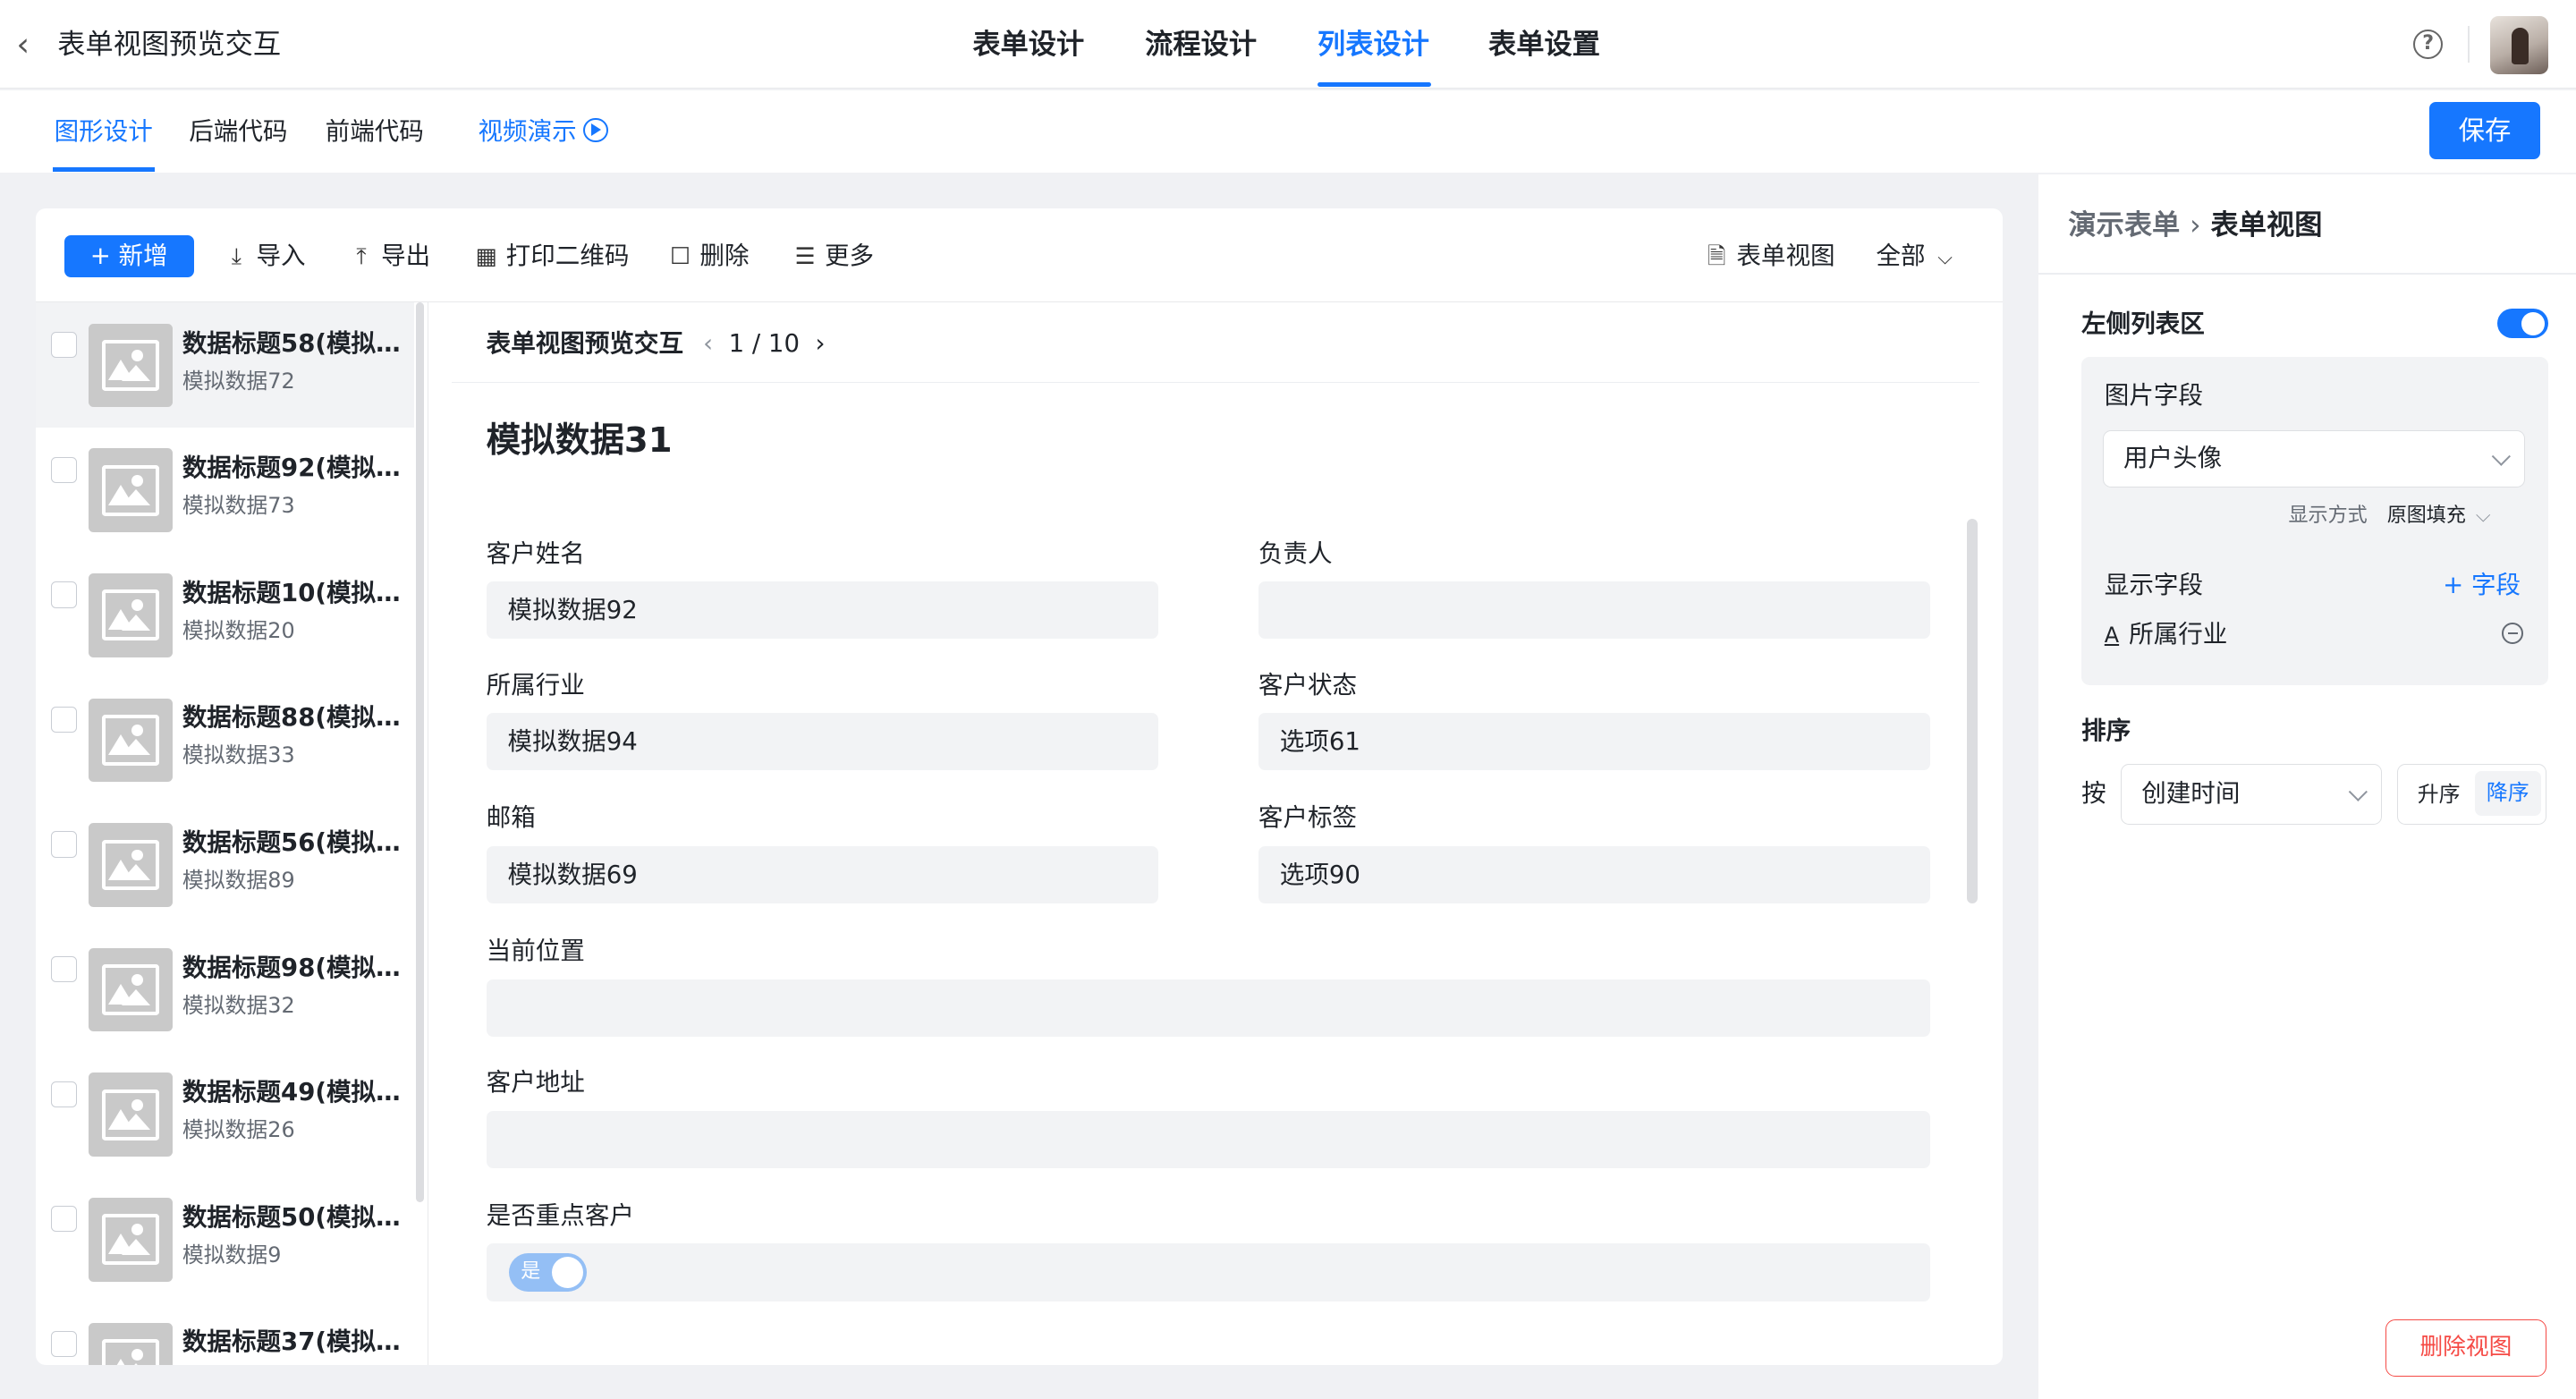 This screenshot has height=1399, width=2576. I want to click on export-button: ⤒ 导出, so click(389, 256).